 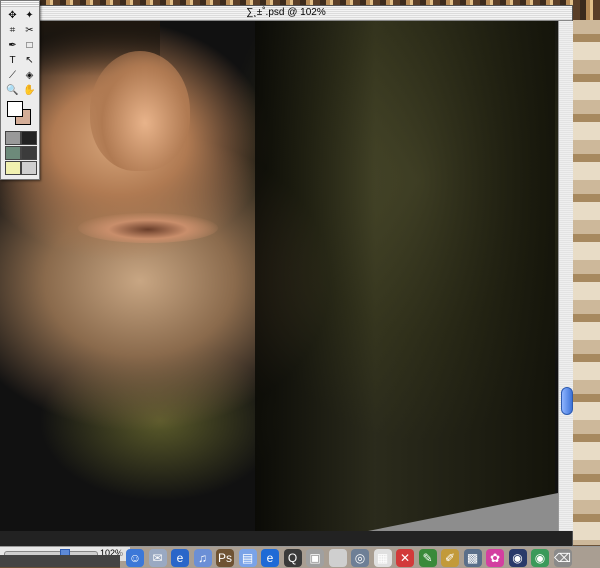 What do you see at coordinates (427, 558) in the screenshot?
I see `pencil-app-icon: ✎` at bounding box center [427, 558].